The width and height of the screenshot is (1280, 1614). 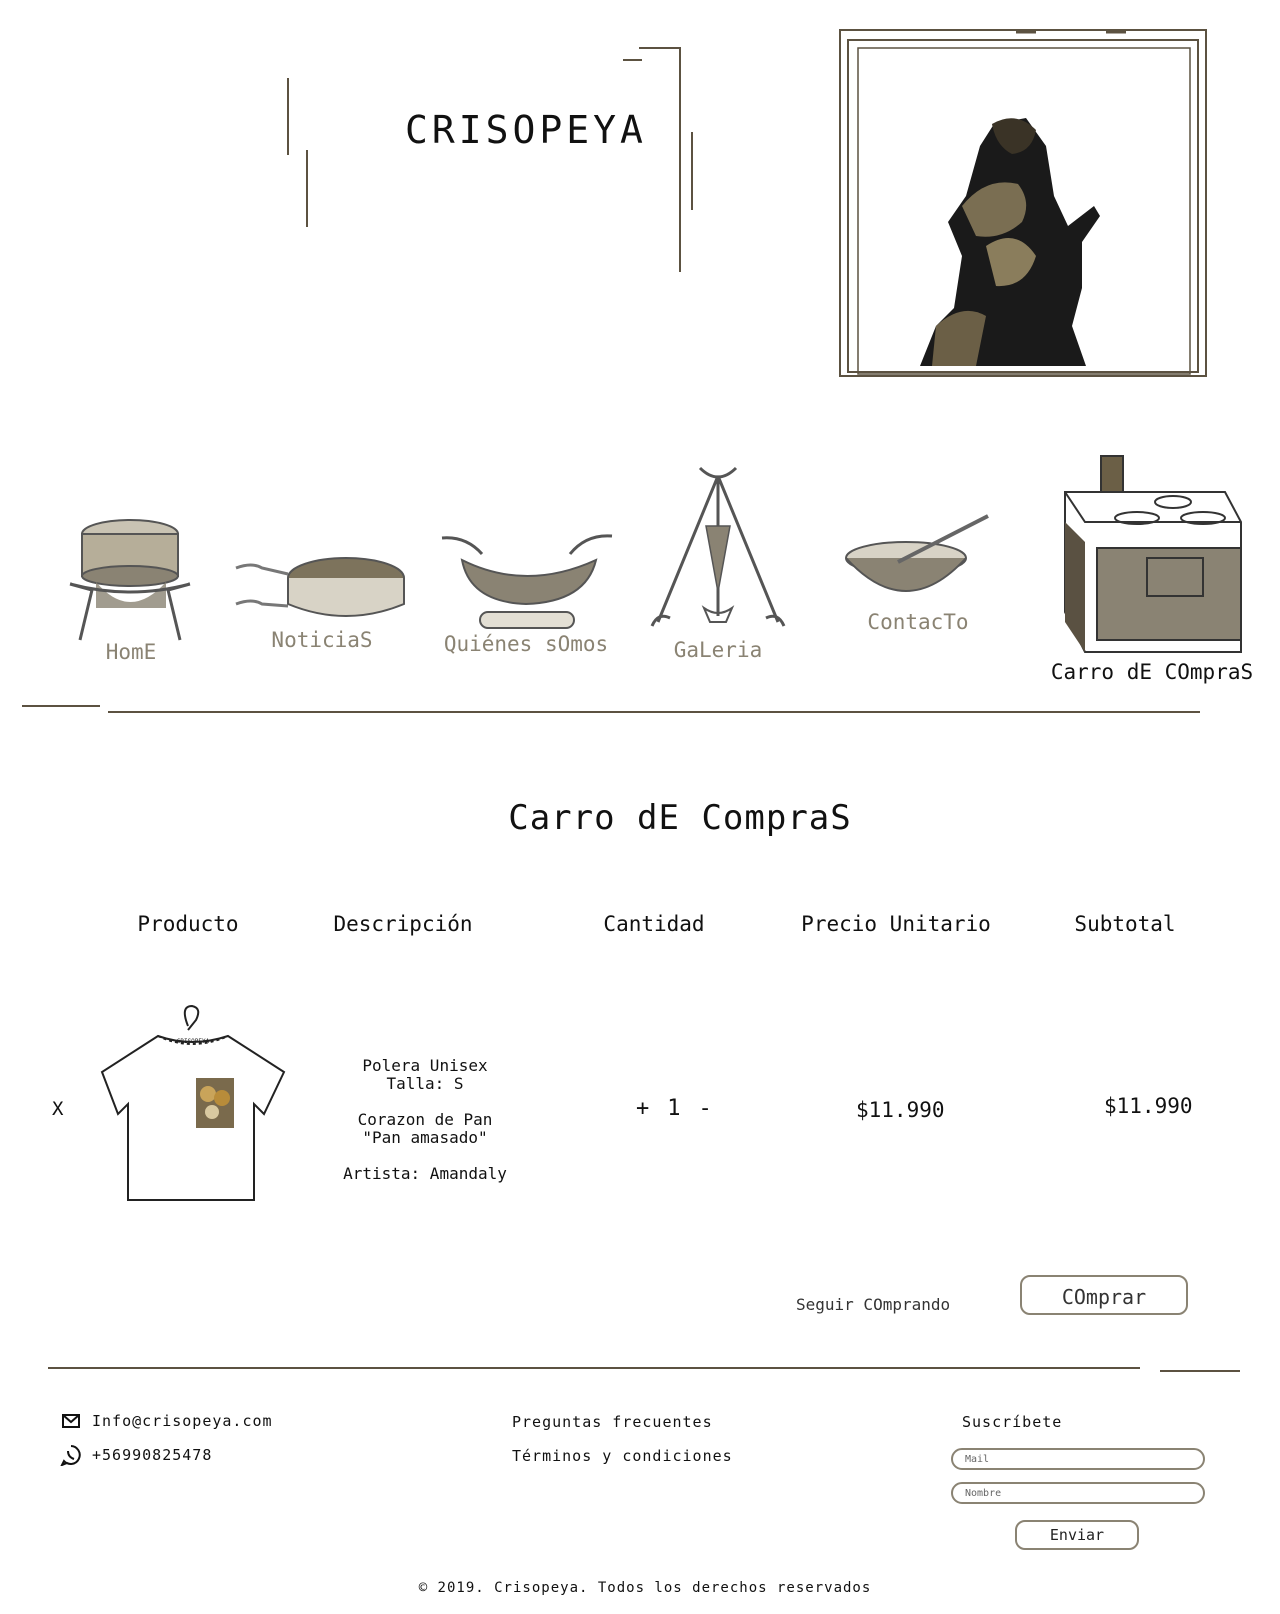 I want to click on col-unit-price: Precio Unitario, so click(x=896, y=924).